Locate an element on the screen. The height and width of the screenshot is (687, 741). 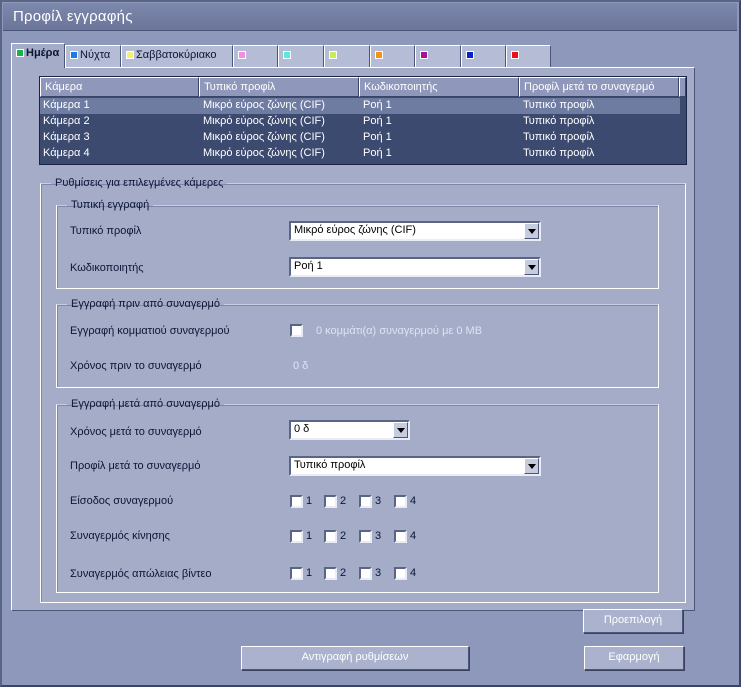
select-value: 0 δ is located at coordinates (302, 429).